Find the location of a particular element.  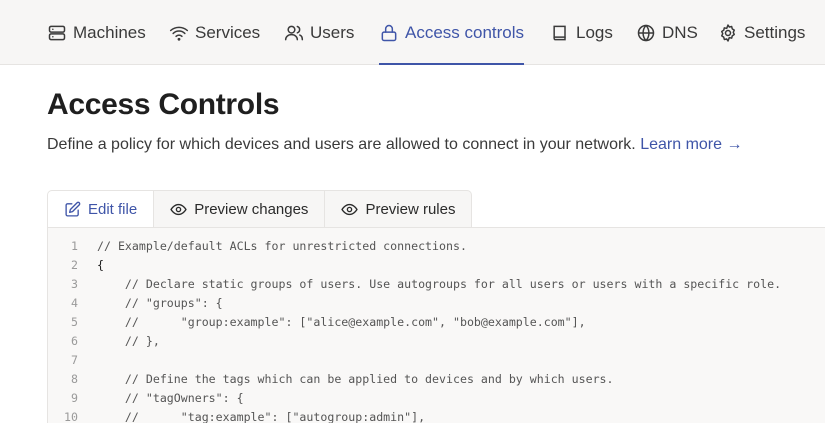

learn-more-link: Learn more → is located at coordinates (691, 144).